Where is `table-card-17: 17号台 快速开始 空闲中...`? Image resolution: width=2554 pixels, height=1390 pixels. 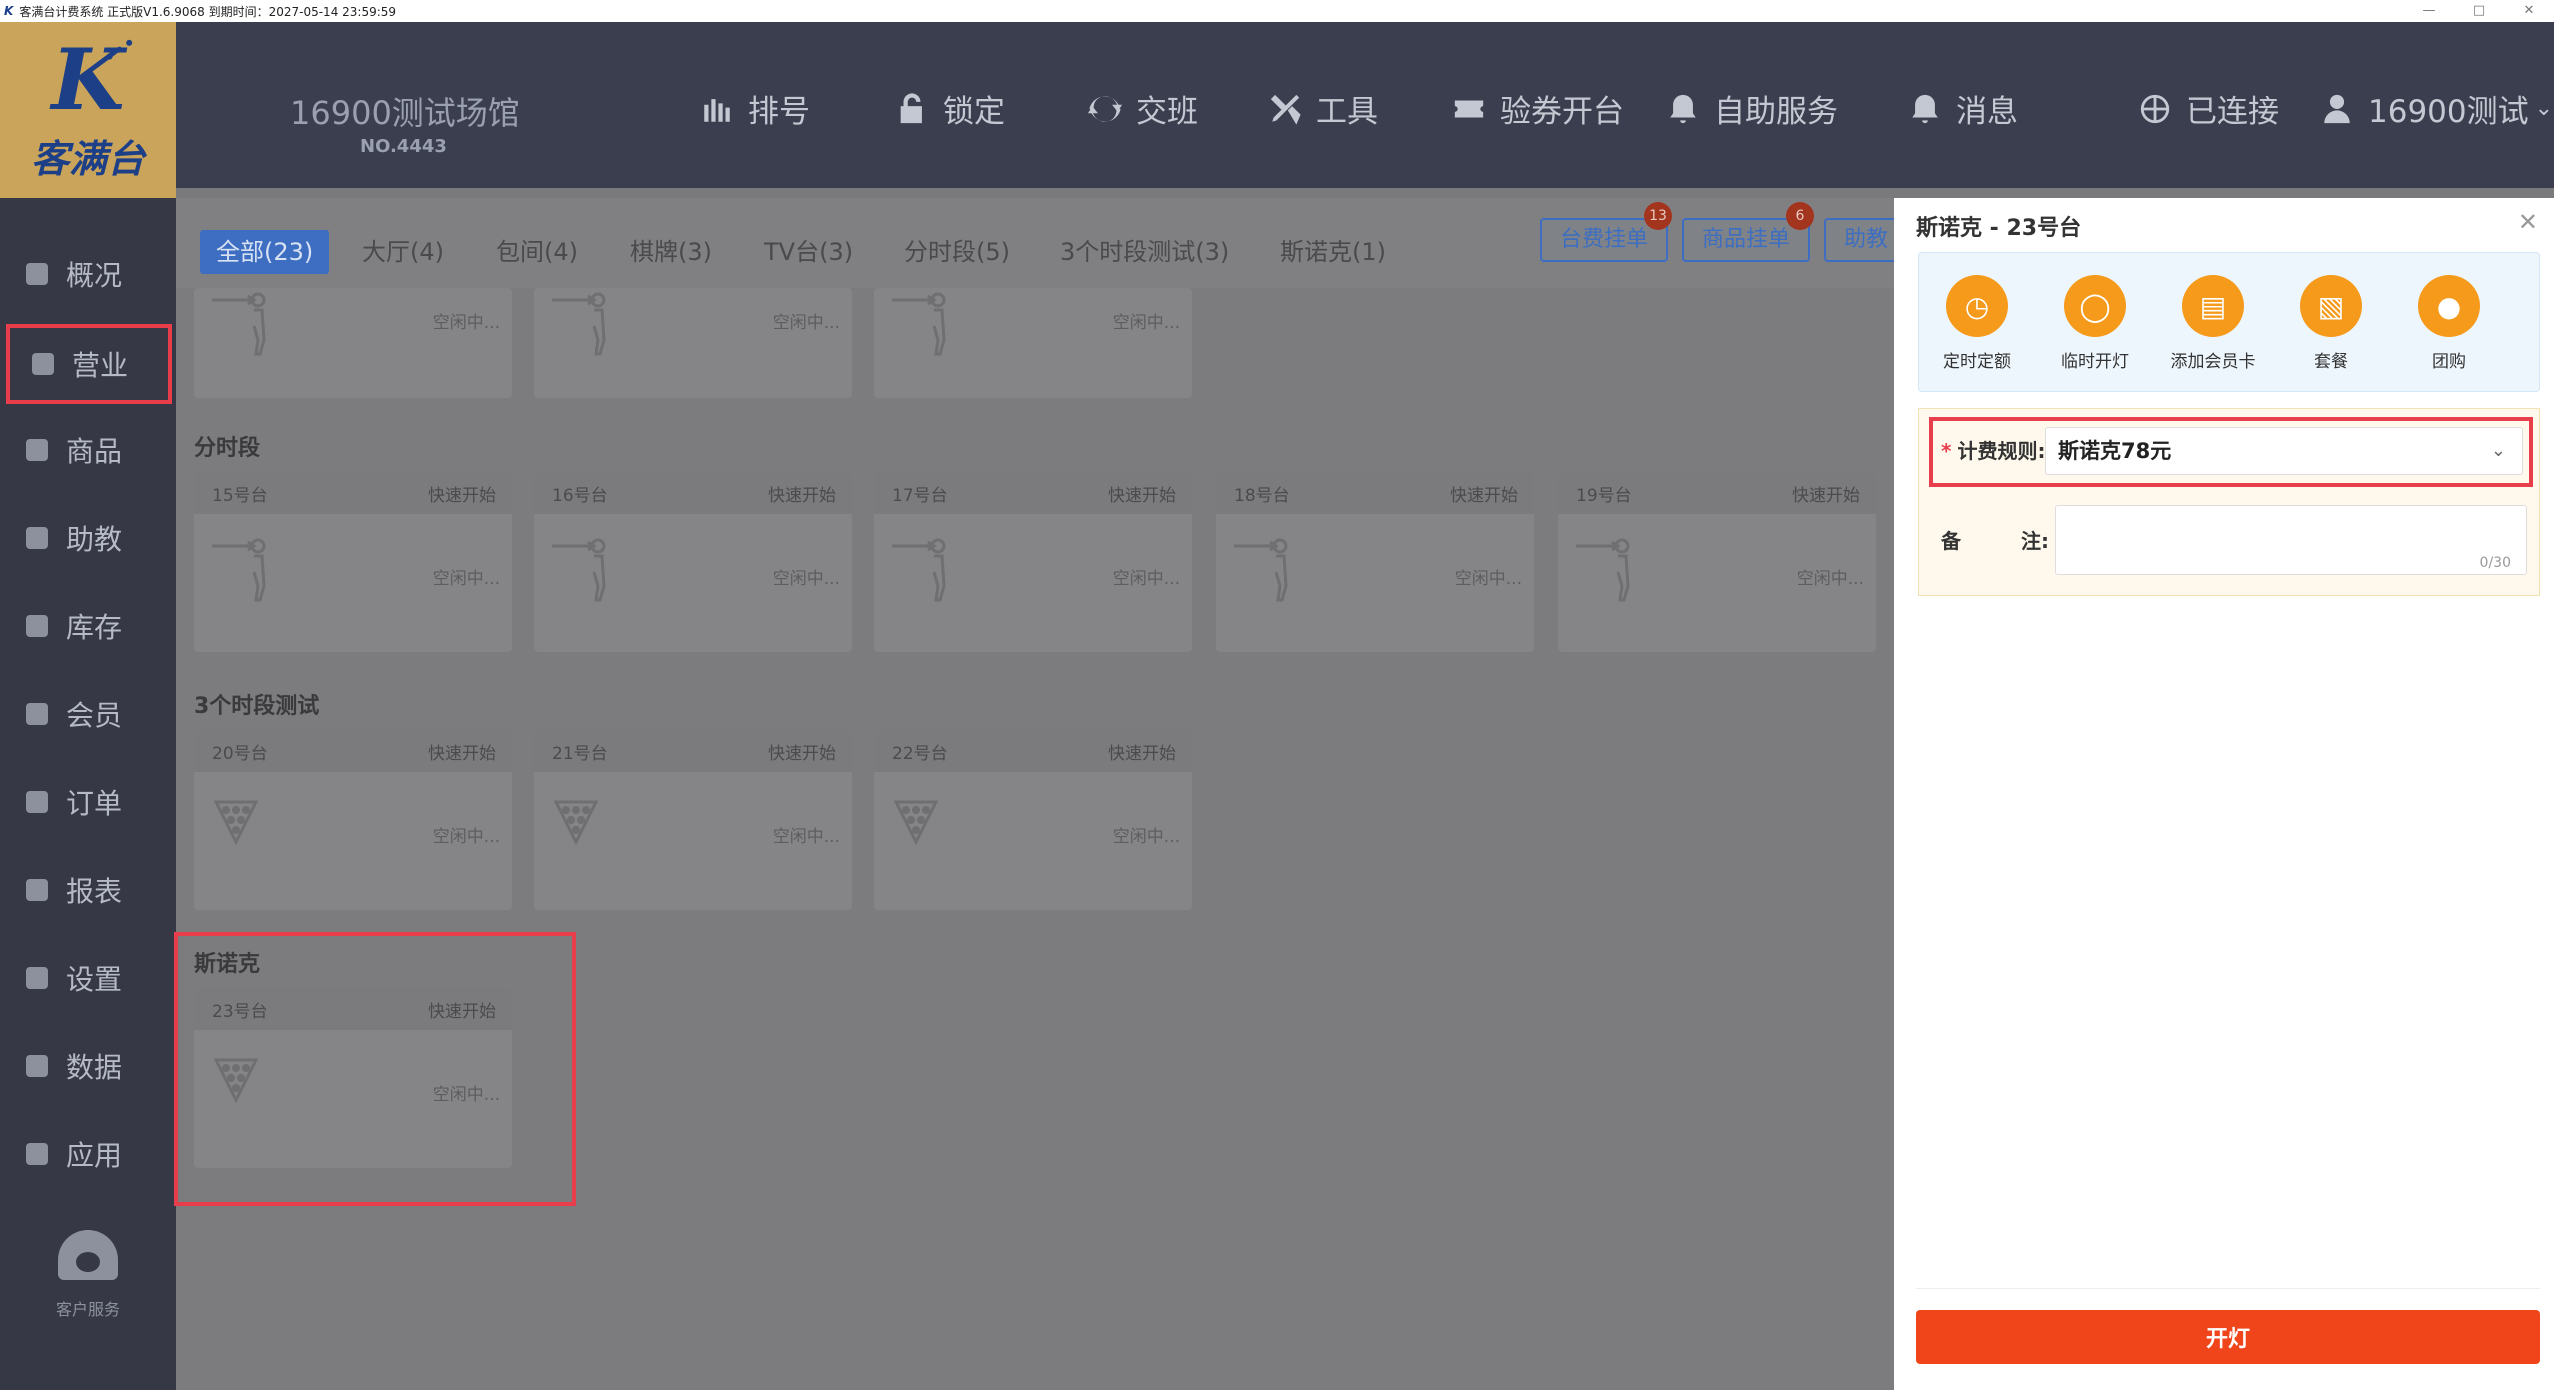
table-card-17: 17号台 快速开始 空闲中... is located at coordinates (1033, 562).